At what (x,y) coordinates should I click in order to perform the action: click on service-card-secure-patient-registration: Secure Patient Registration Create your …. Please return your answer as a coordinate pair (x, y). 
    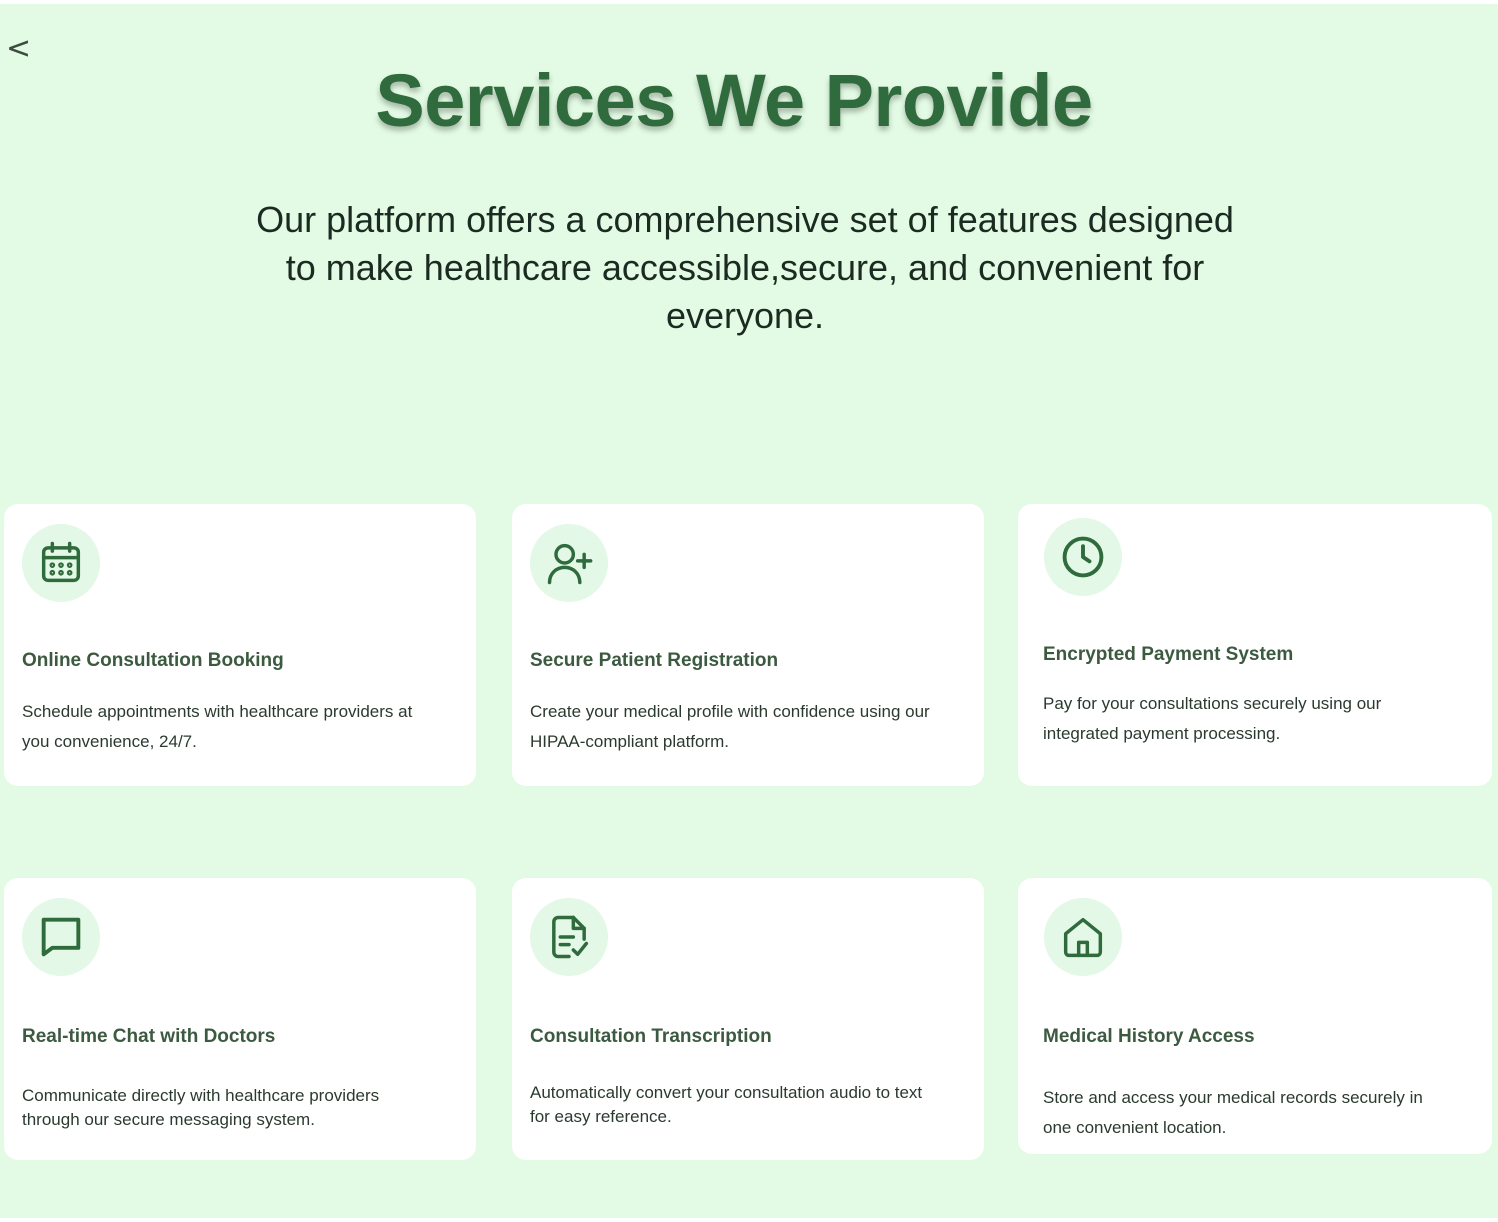
    Looking at the image, I should click on (748, 645).